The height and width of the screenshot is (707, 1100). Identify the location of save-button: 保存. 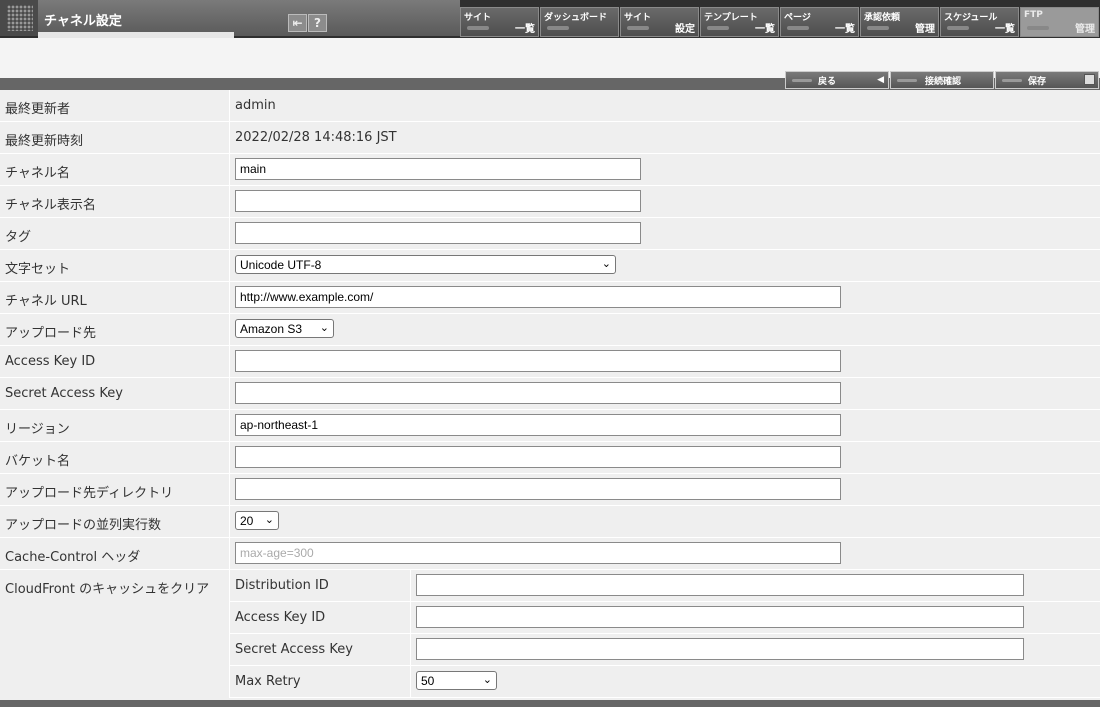
(1047, 80).